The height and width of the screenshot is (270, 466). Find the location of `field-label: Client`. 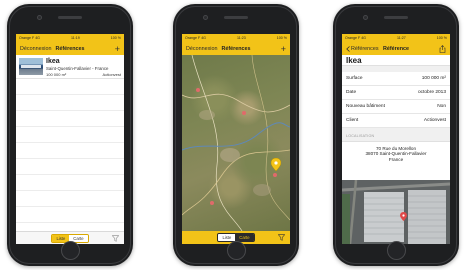

field-label: Client is located at coordinates (352, 120).